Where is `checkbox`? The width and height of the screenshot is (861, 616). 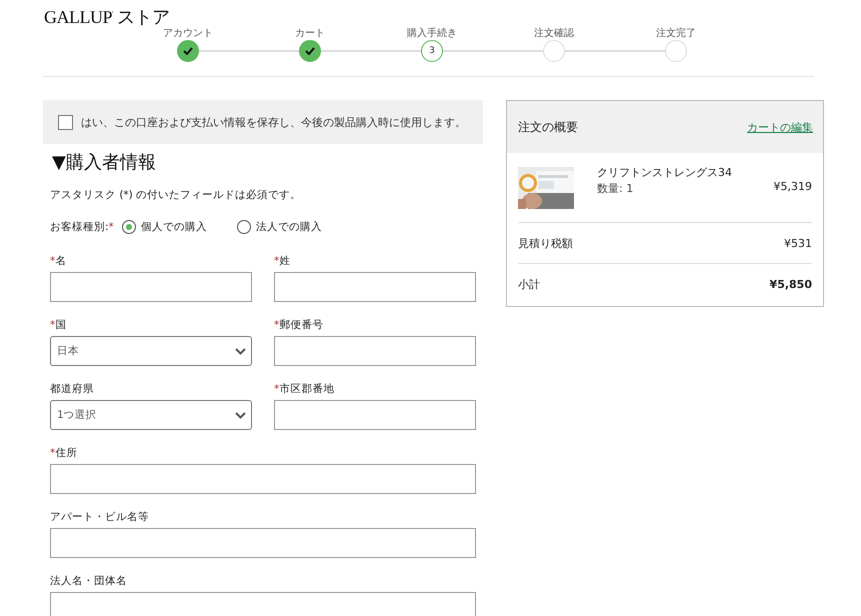
checkbox is located at coordinates (65, 122).